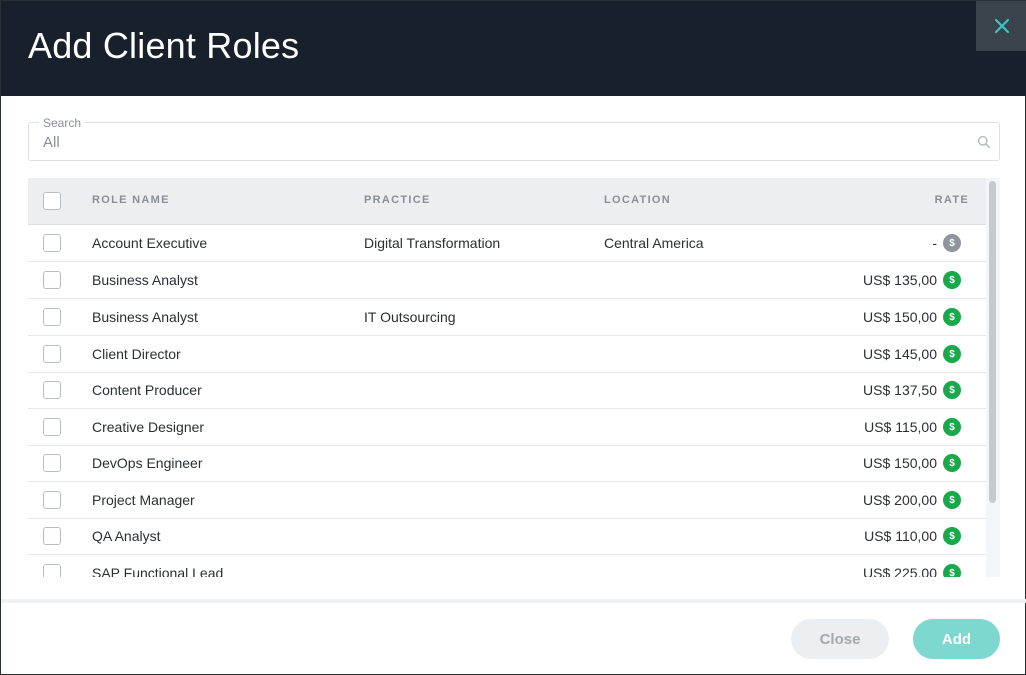 The width and height of the screenshot is (1026, 675). What do you see at coordinates (507, 566) in the screenshot?
I see `table-row: SAP Functional Lead US$ 225,00 $` at bounding box center [507, 566].